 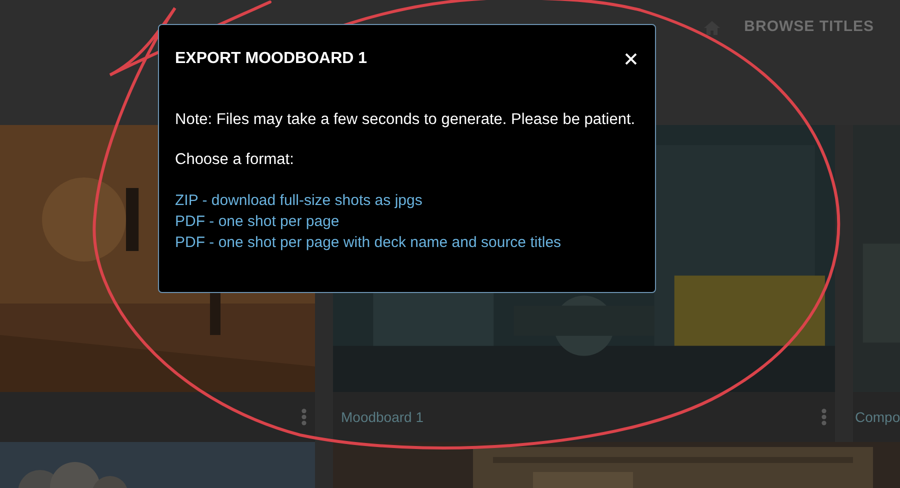 I want to click on home-icon, so click(x=712, y=28).